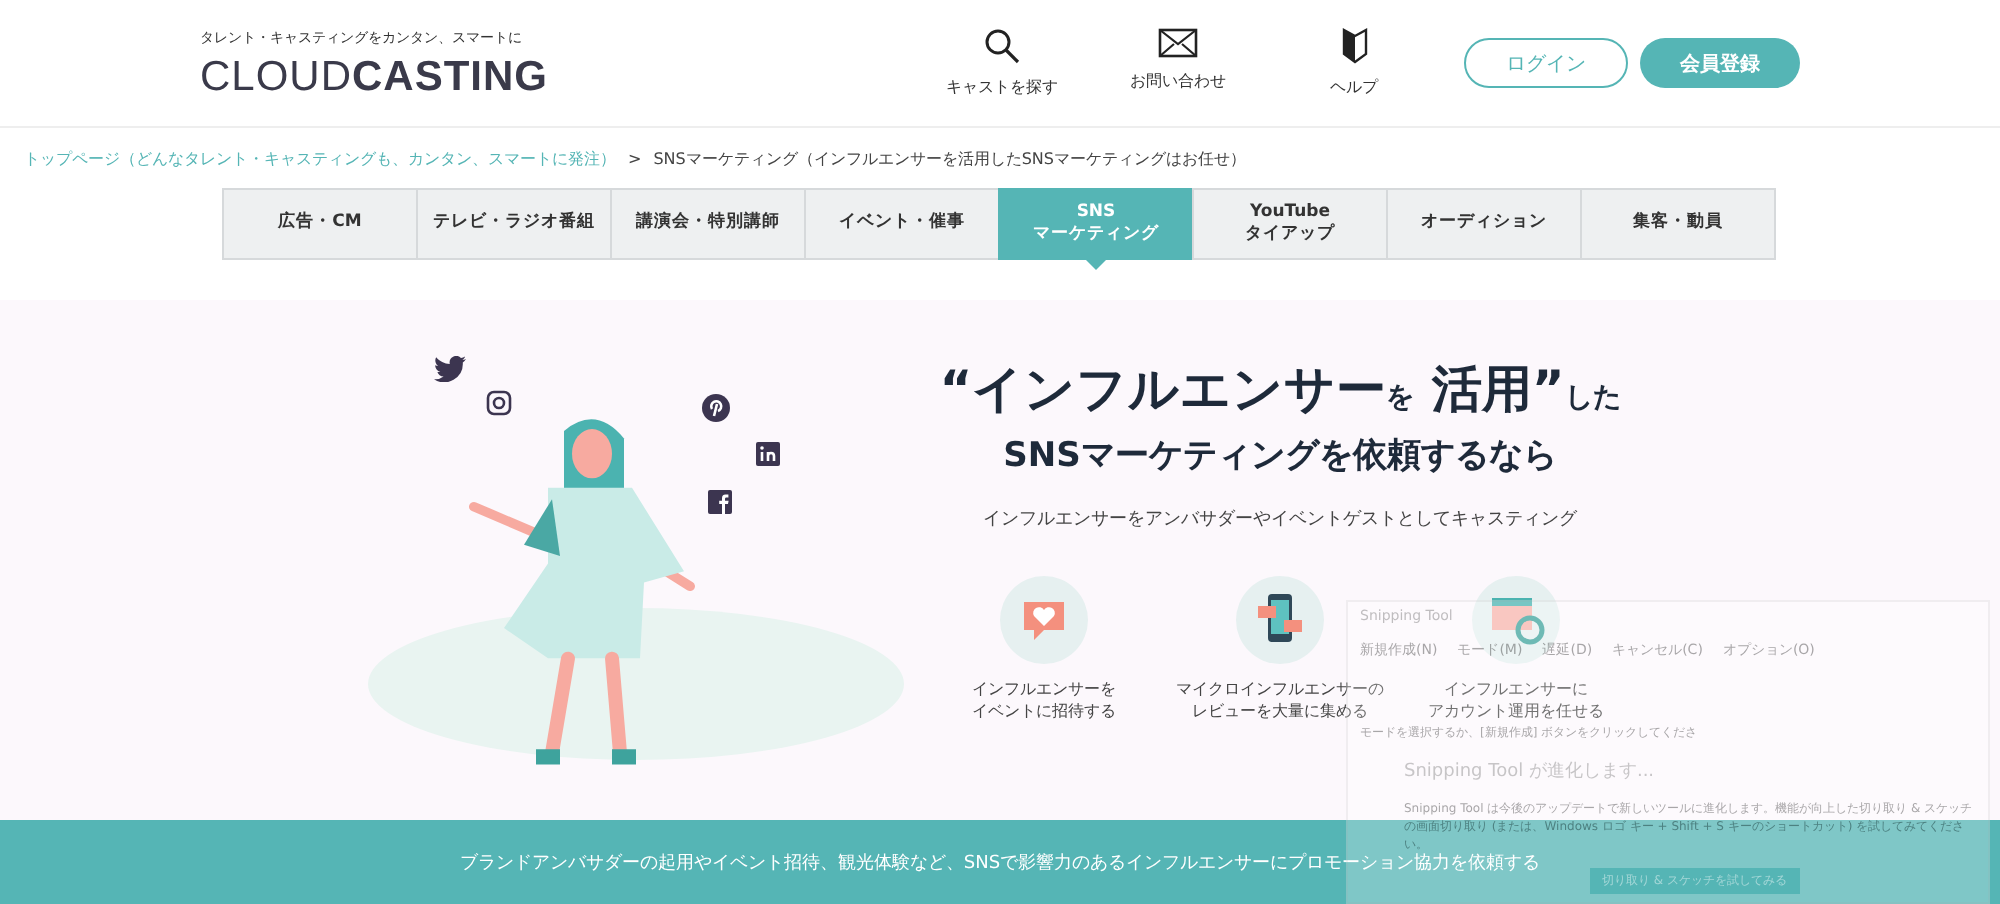 The height and width of the screenshot is (904, 2000). I want to click on feature-caption: インフルエンサーを イベントに招待する, so click(1044, 702).